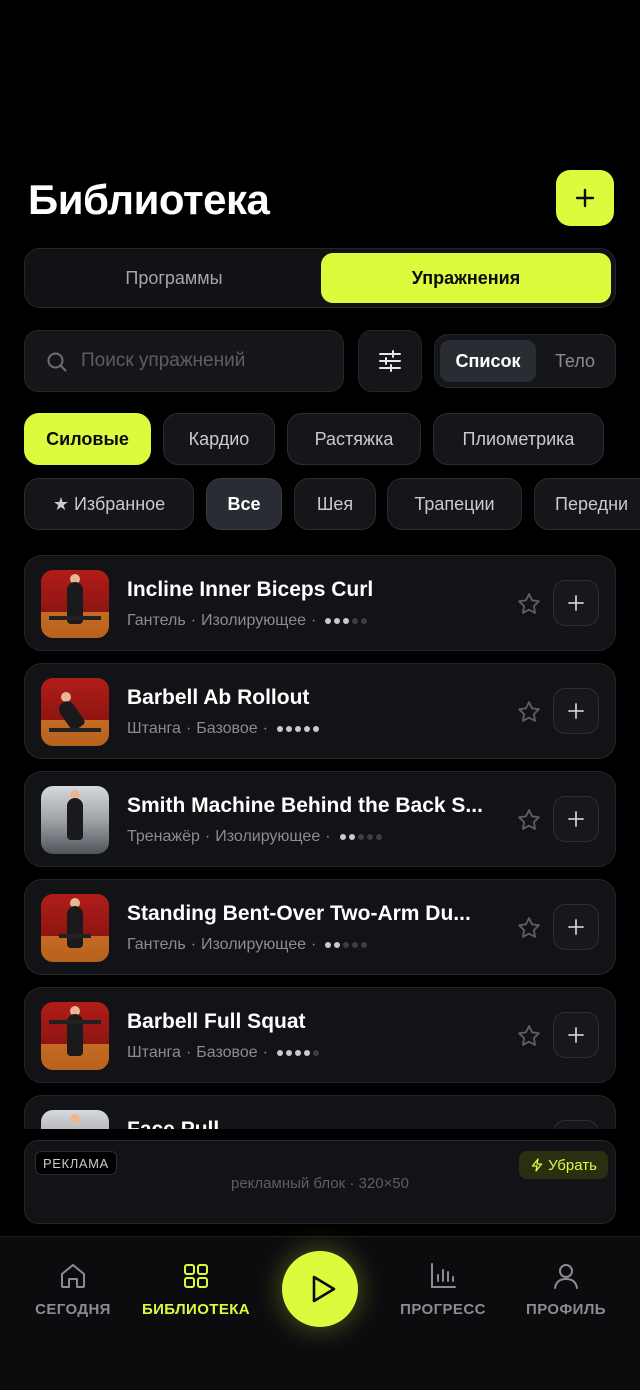 Image resolution: width=640 pixels, height=1390 pixels. What do you see at coordinates (244, 504) in the screenshot?
I see `muscle-chip-all: Все` at bounding box center [244, 504].